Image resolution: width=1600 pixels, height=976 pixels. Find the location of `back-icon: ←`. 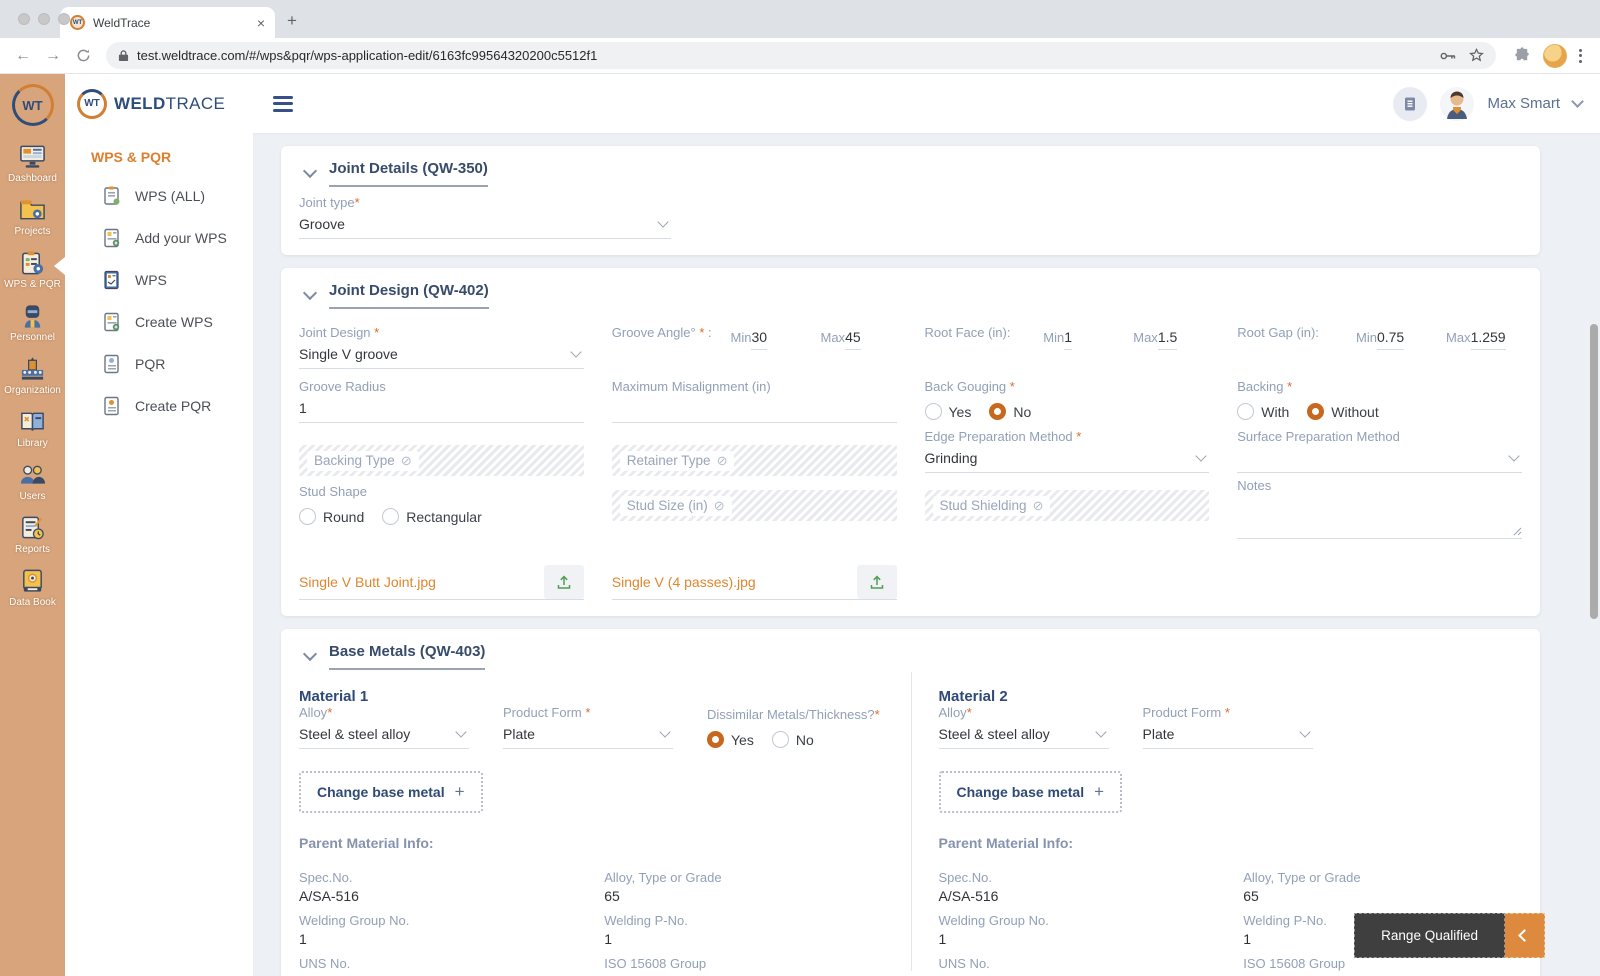

back-icon: ← is located at coordinates (23, 56).